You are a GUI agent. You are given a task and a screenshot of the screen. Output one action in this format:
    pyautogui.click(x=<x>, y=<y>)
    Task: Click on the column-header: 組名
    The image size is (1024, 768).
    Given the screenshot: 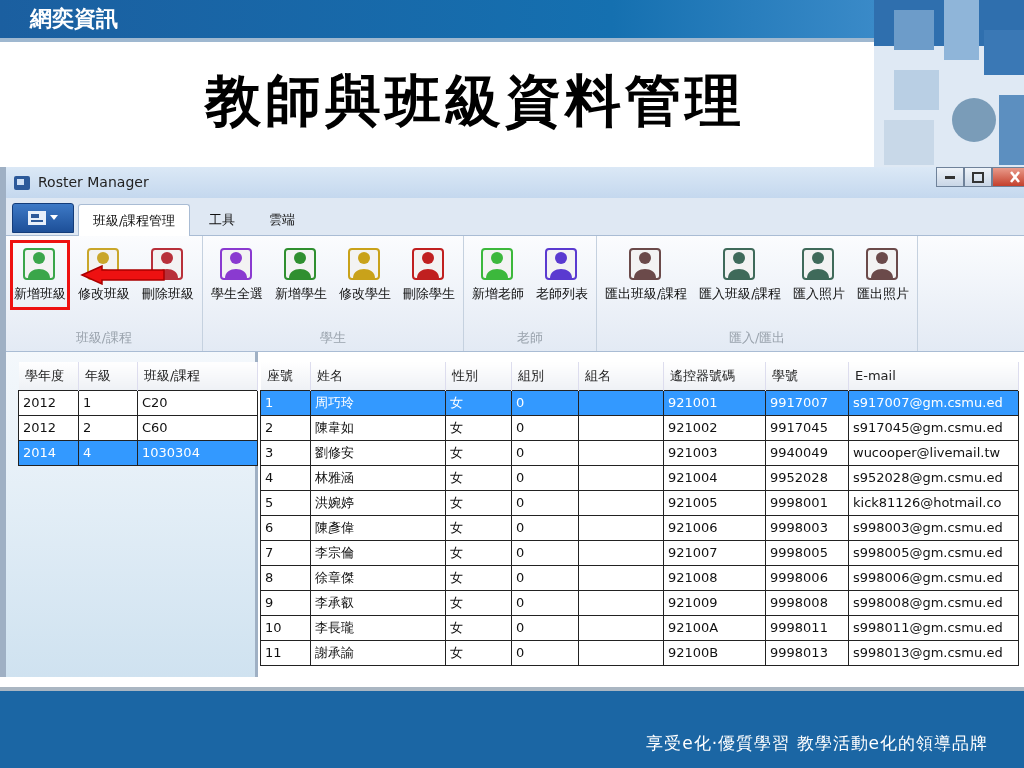 What is the action you would take?
    pyautogui.click(x=621, y=376)
    